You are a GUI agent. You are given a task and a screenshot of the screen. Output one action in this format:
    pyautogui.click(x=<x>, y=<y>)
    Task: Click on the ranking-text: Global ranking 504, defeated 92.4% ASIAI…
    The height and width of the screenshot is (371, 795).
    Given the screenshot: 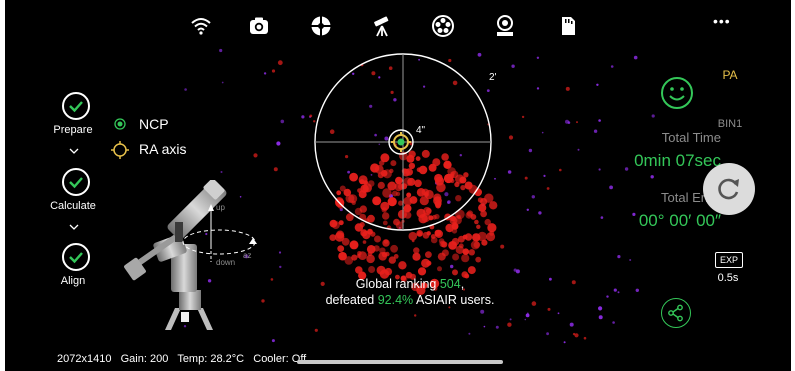 What is the action you would take?
    pyautogui.click(x=410, y=292)
    